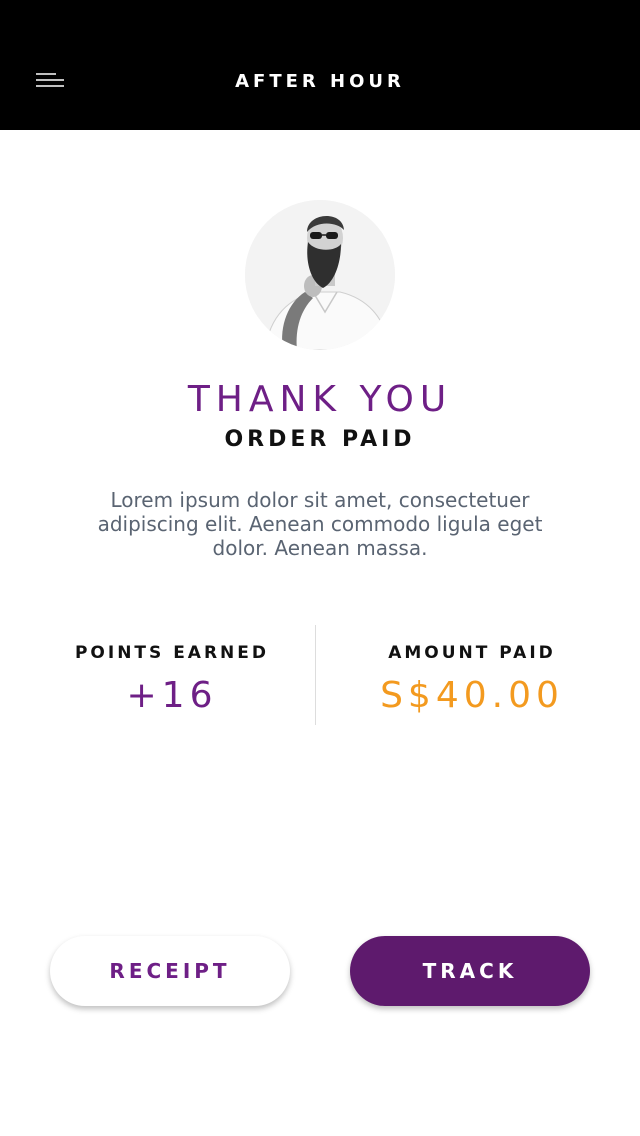  What do you see at coordinates (170, 971) in the screenshot?
I see `receipt-button: RECEIPT` at bounding box center [170, 971].